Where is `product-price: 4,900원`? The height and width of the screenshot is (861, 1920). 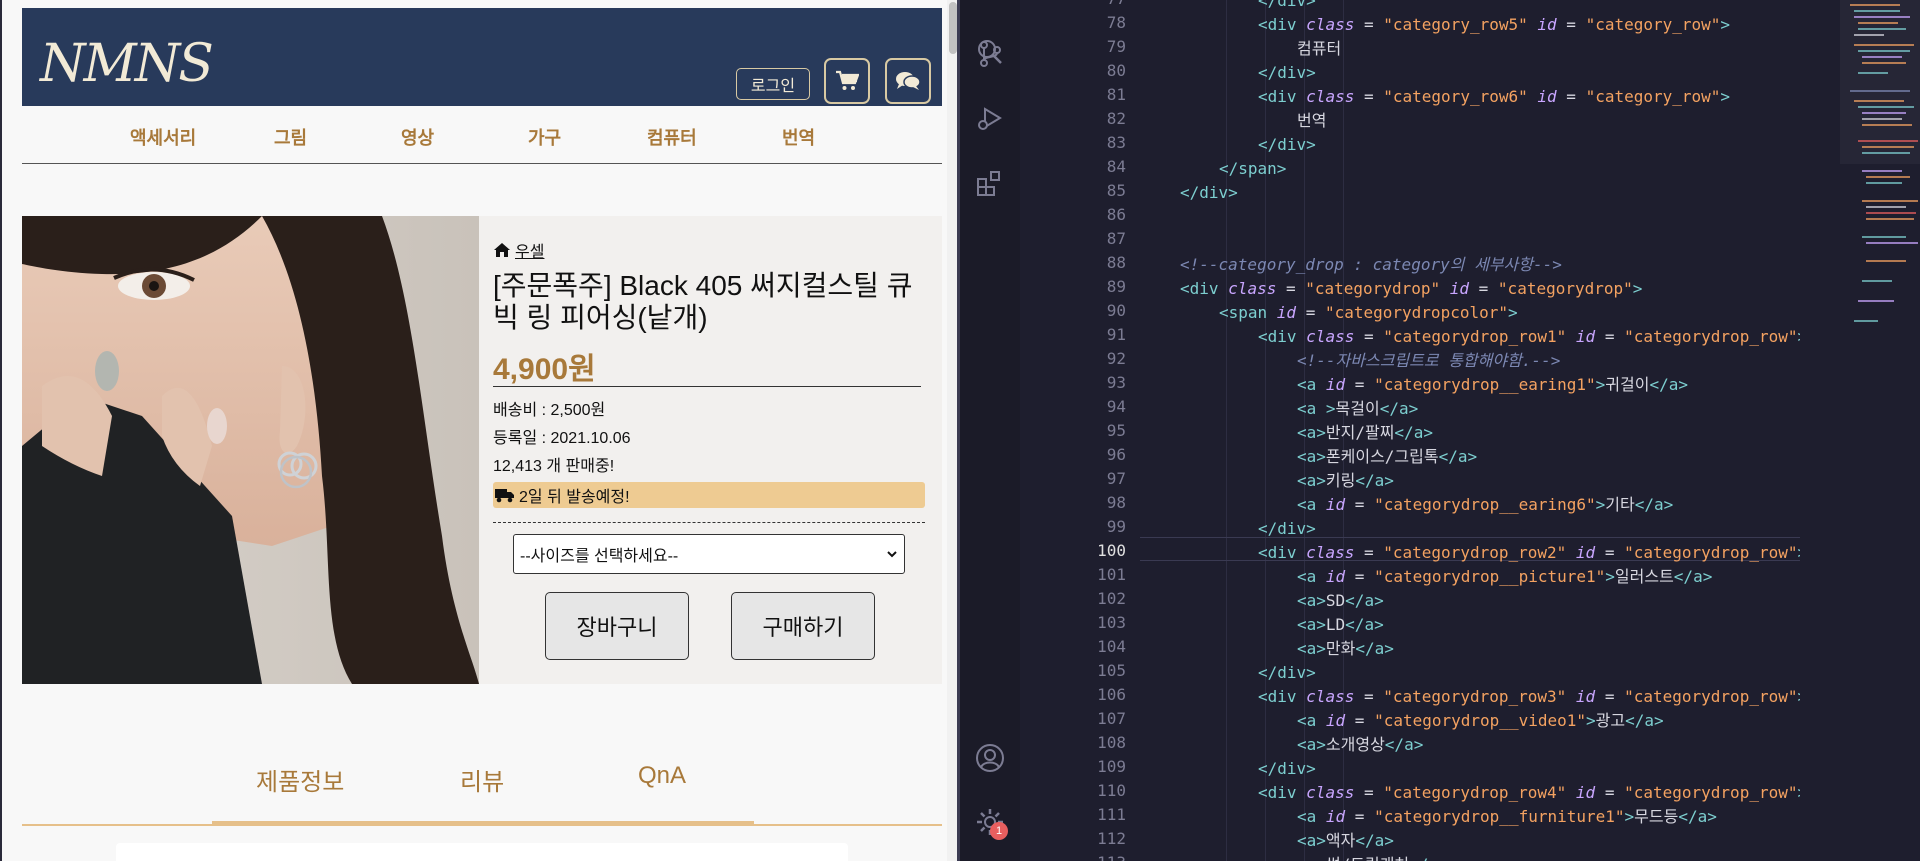
product-price: 4,900원 is located at coordinates (544, 369).